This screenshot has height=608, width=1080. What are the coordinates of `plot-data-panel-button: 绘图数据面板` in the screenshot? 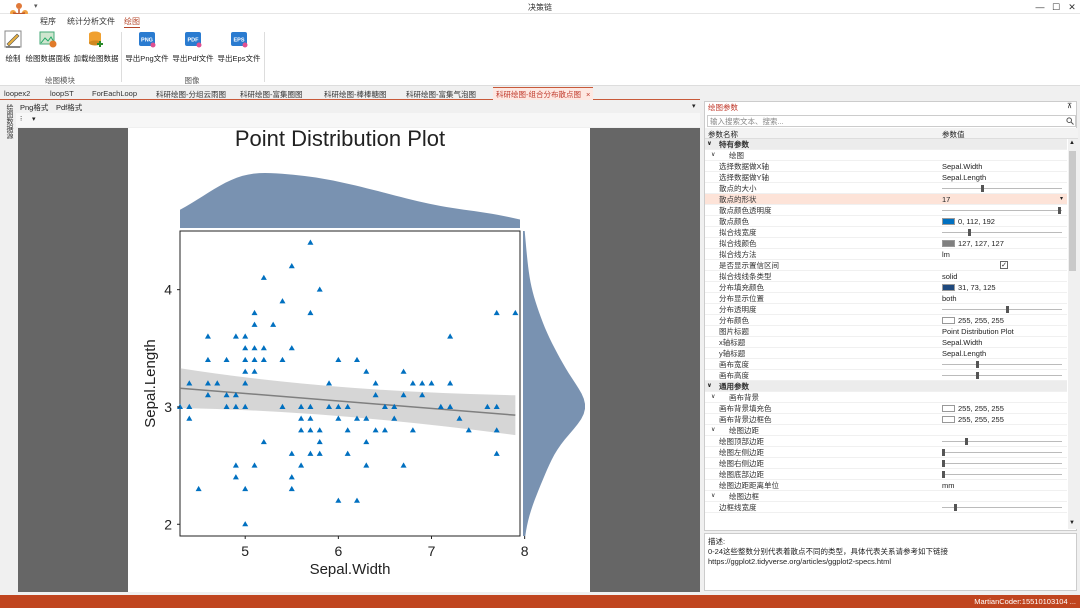 It's located at (48, 47).